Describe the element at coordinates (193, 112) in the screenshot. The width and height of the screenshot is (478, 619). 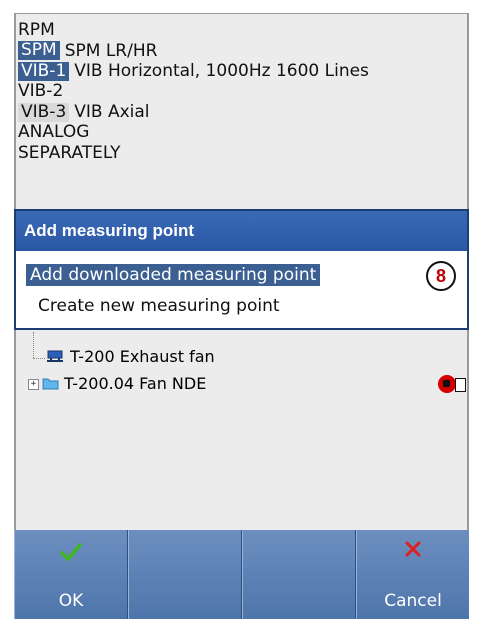
I see `list-item: VIB-3 VIB Axial` at that location.